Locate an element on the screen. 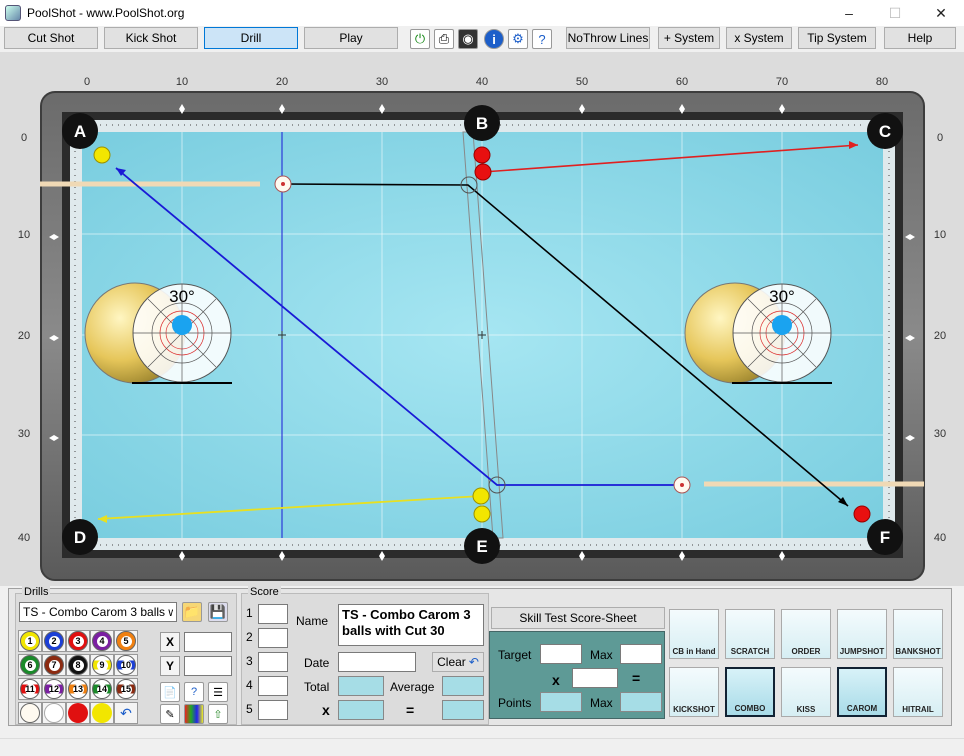 This screenshot has height=756, width=964. ball-3: 3 is located at coordinates (78, 641).